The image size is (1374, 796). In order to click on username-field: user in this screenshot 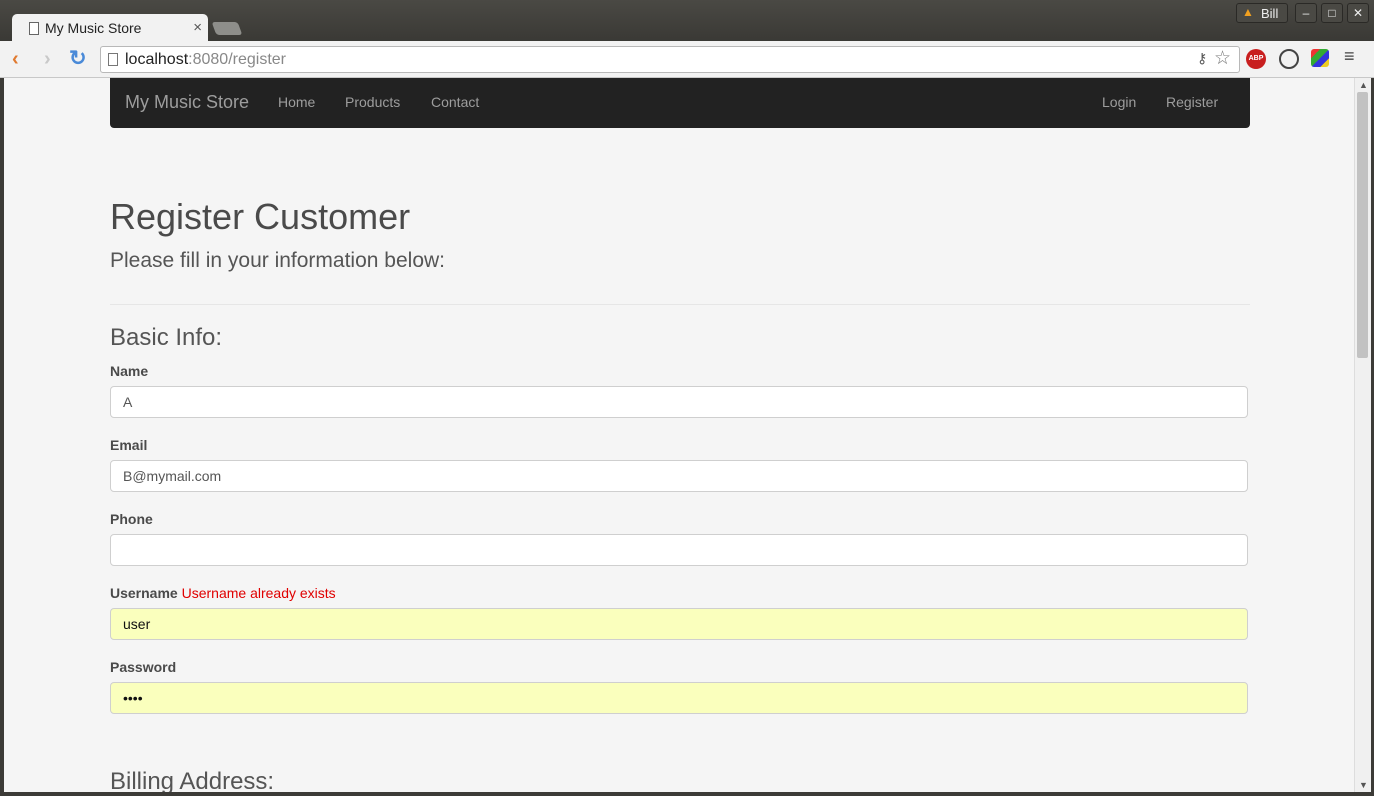, I will do `click(679, 624)`.